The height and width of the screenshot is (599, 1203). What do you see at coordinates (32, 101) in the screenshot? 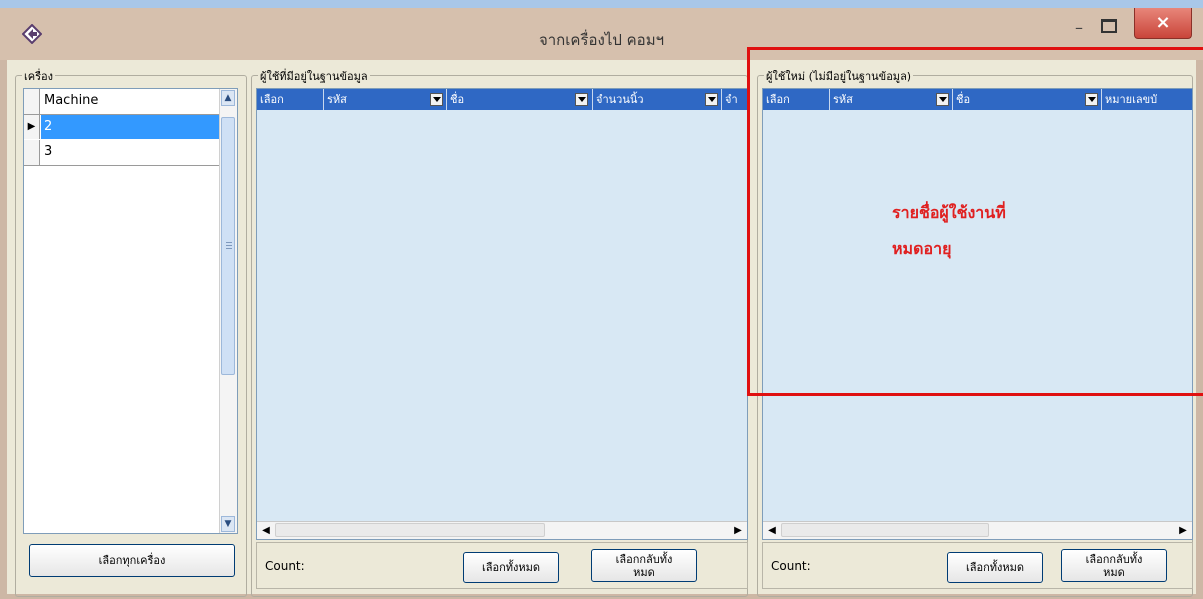
I see `row-header-corner` at bounding box center [32, 101].